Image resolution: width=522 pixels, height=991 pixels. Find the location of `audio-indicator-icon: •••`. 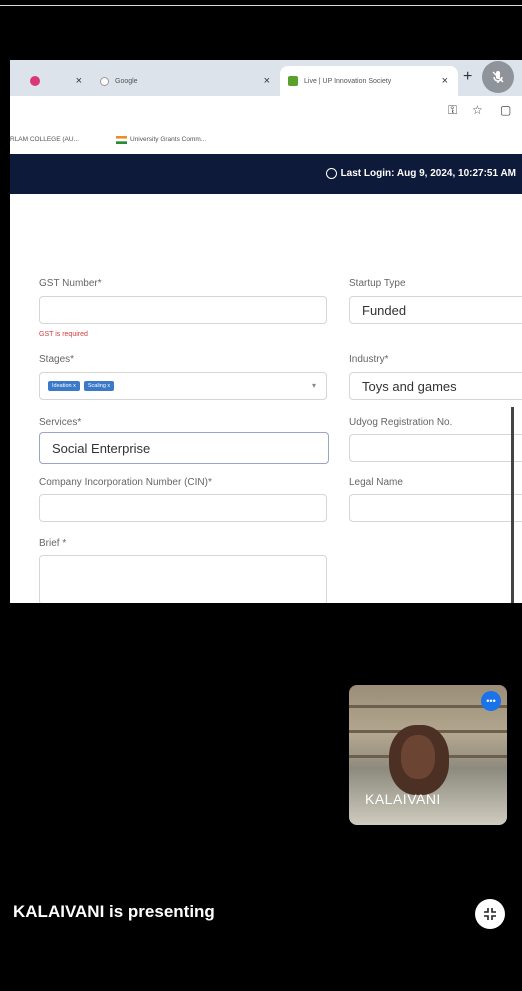

audio-indicator-icon: ••• is located at coordinates (491, 701).